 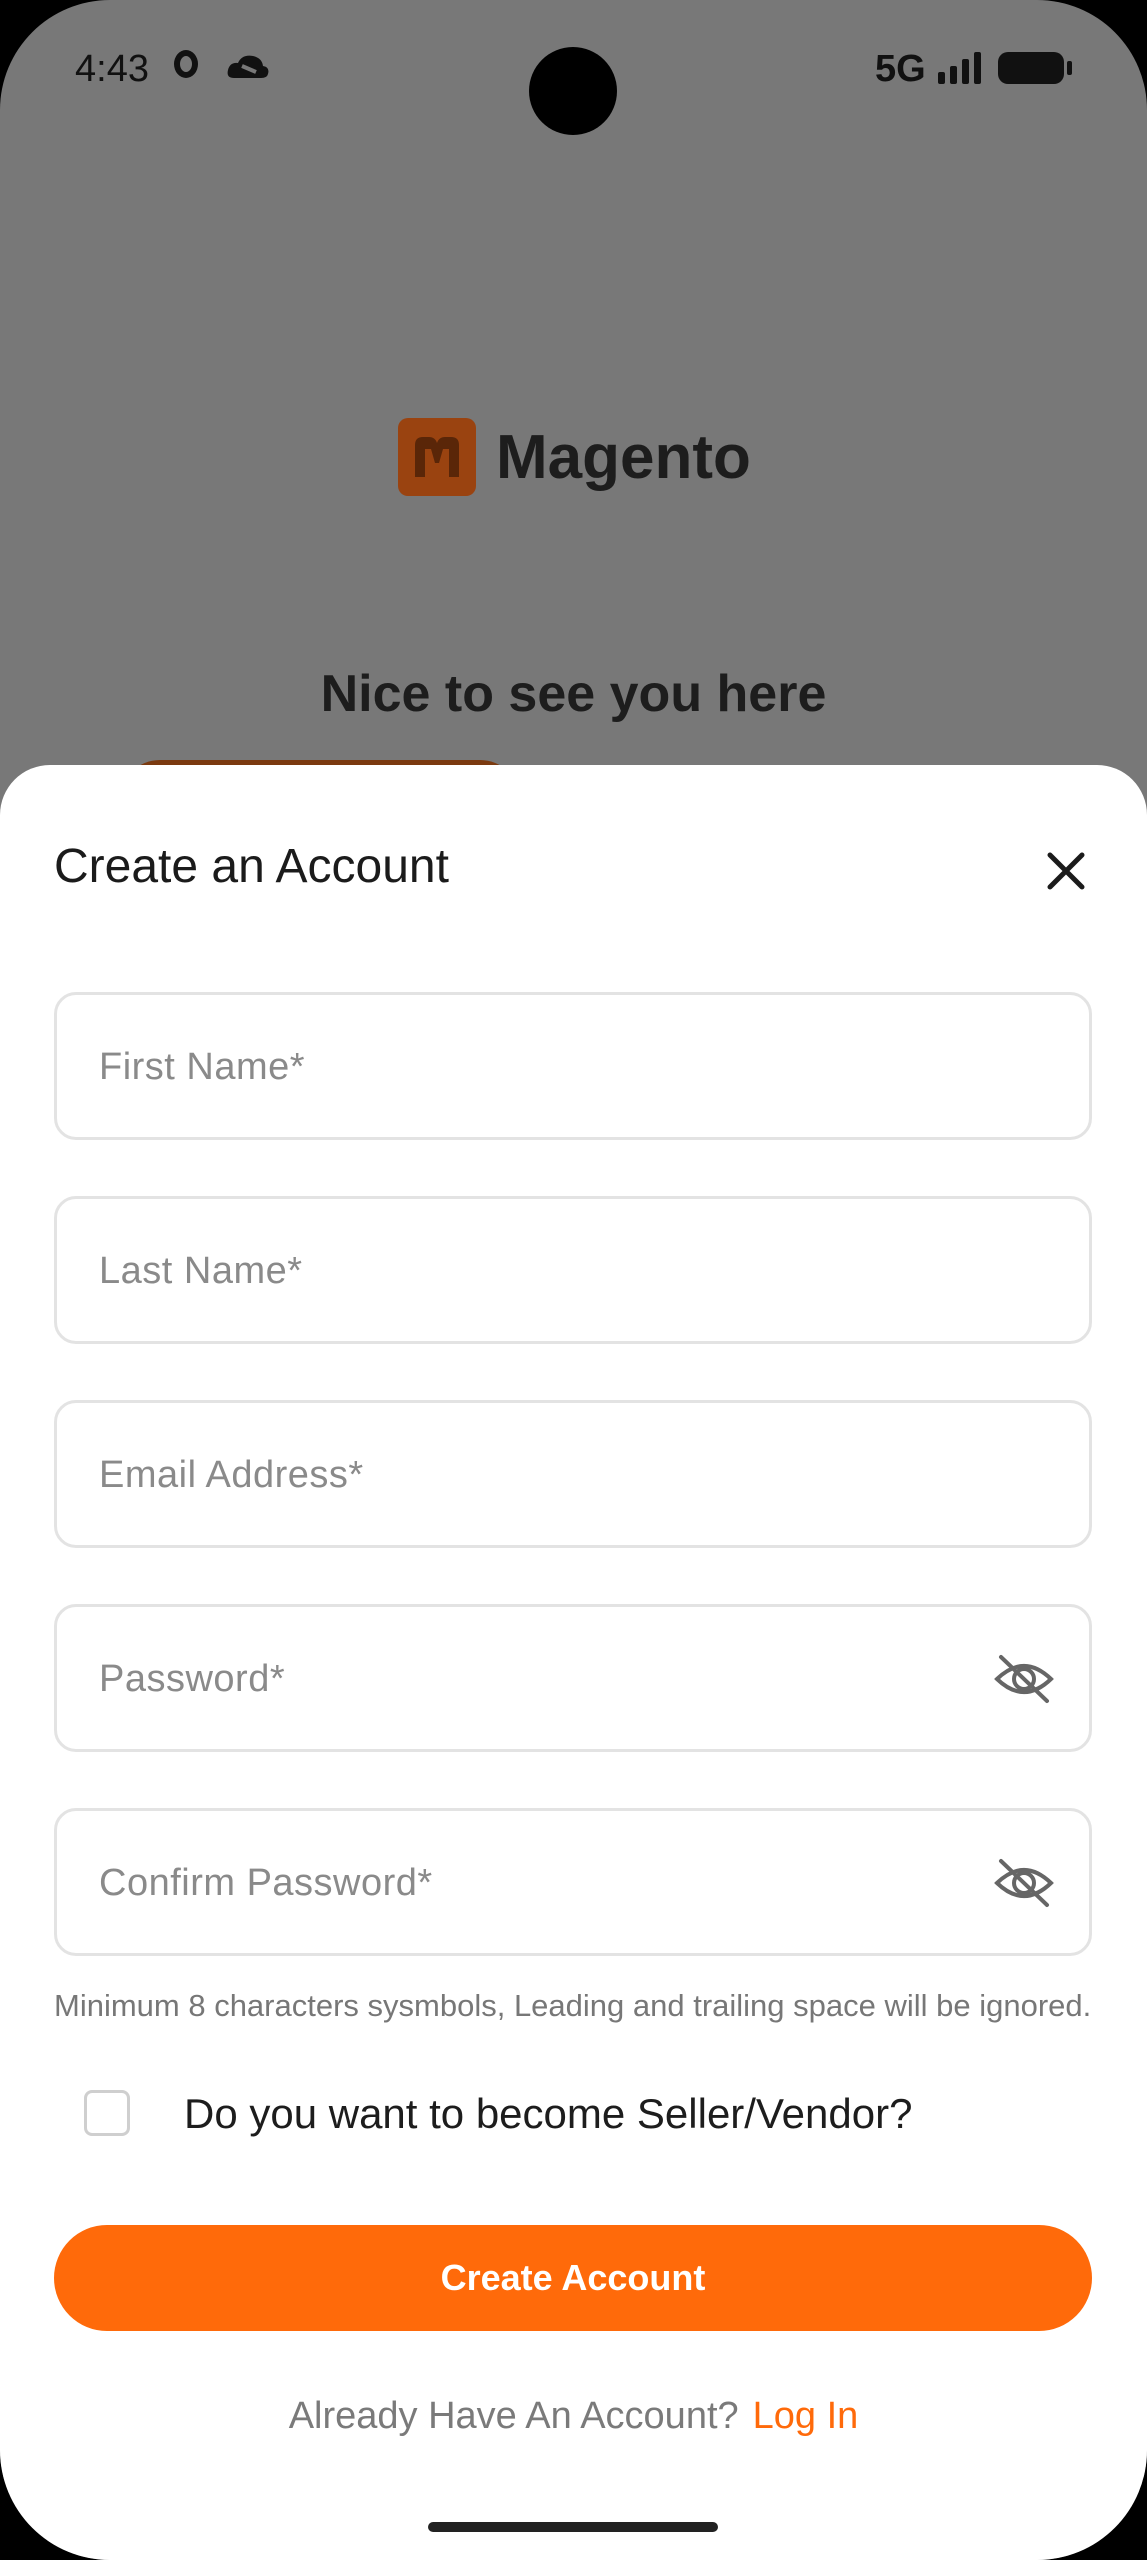 I want to click on brand-logo: Magento, so click(x=574, y=457).